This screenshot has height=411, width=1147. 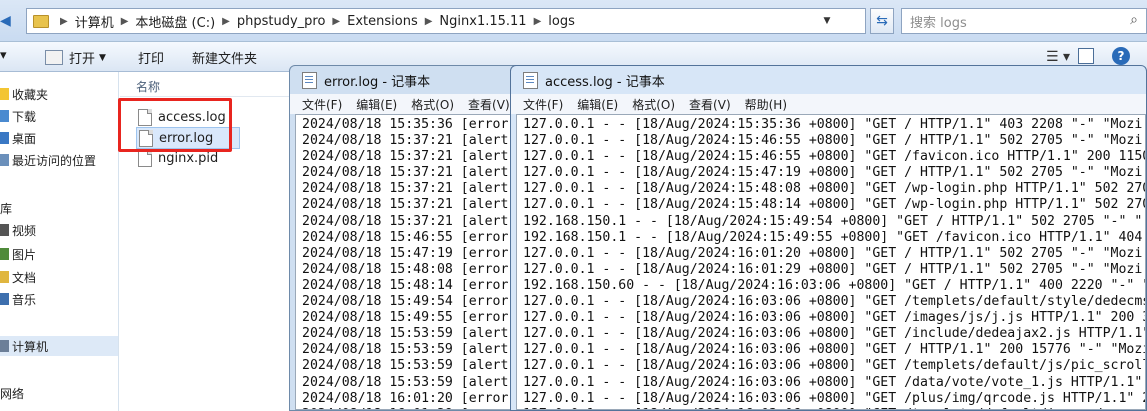 I want to click on open-button: 打开 ▼, so click(x=75, y=57).